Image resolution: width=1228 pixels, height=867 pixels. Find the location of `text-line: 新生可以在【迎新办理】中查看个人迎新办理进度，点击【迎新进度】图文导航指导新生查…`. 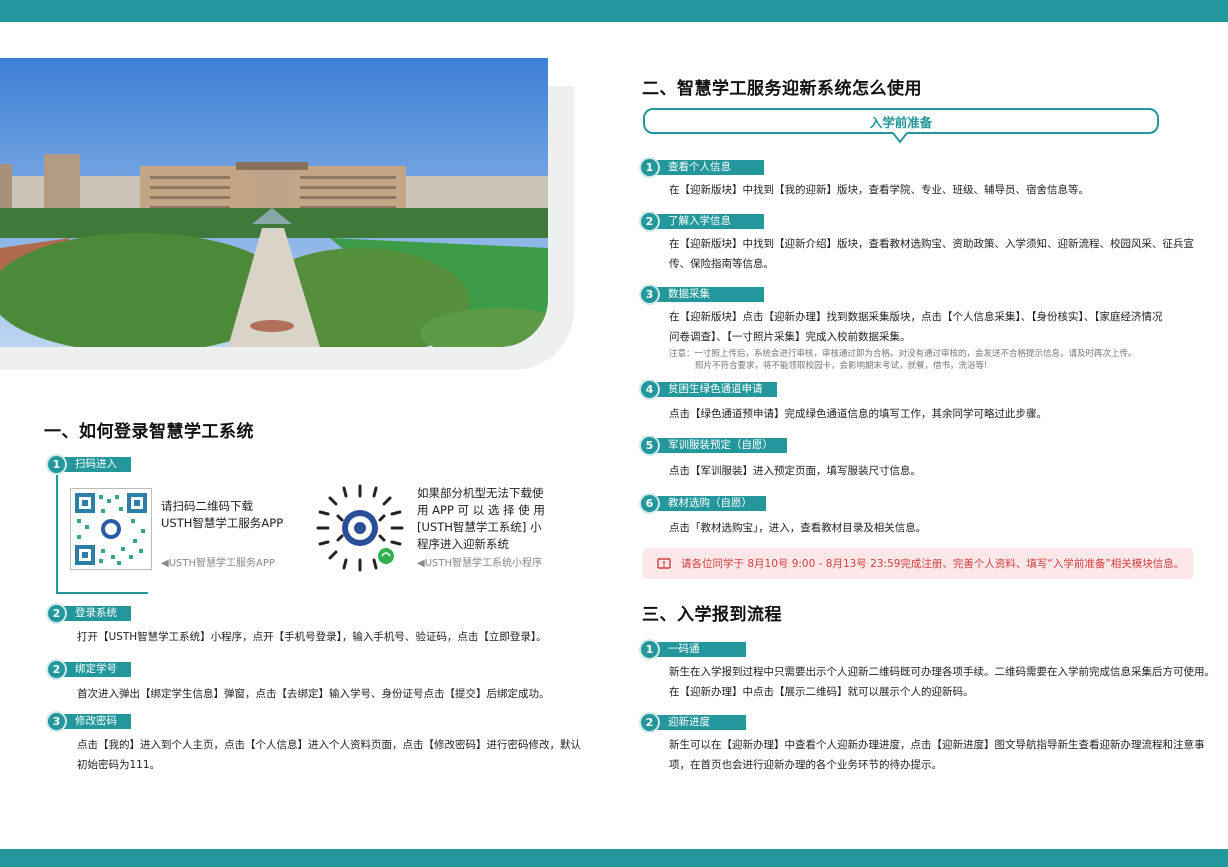

text-line: 新生可以在【迎新办理】中查看个人迎新办理进度，点击【迎新进度】图文导航指导新生查… is located at coordinates (937, 745).